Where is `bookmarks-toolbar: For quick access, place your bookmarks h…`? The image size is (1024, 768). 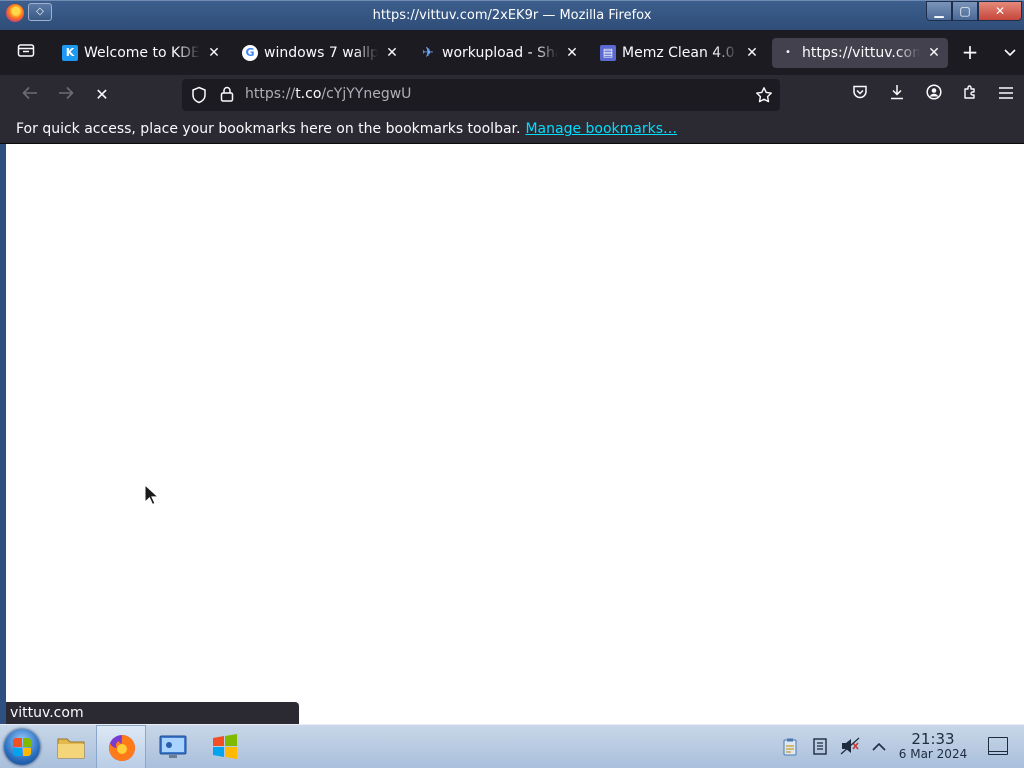 bookmarks-toolbar: For quick access, place your bookmarks h… is located at coordinates (512, 129).